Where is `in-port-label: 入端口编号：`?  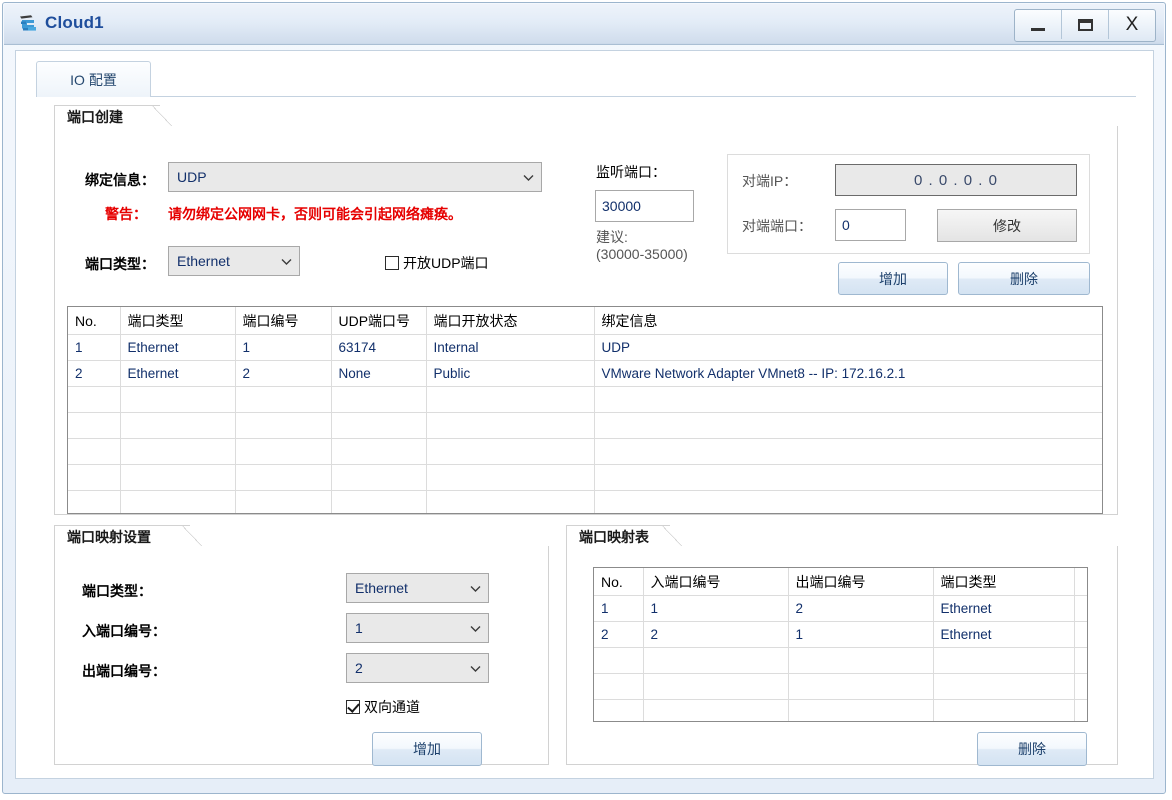 in-port-label: 入端口编号： is located at coordinates (124, 631).